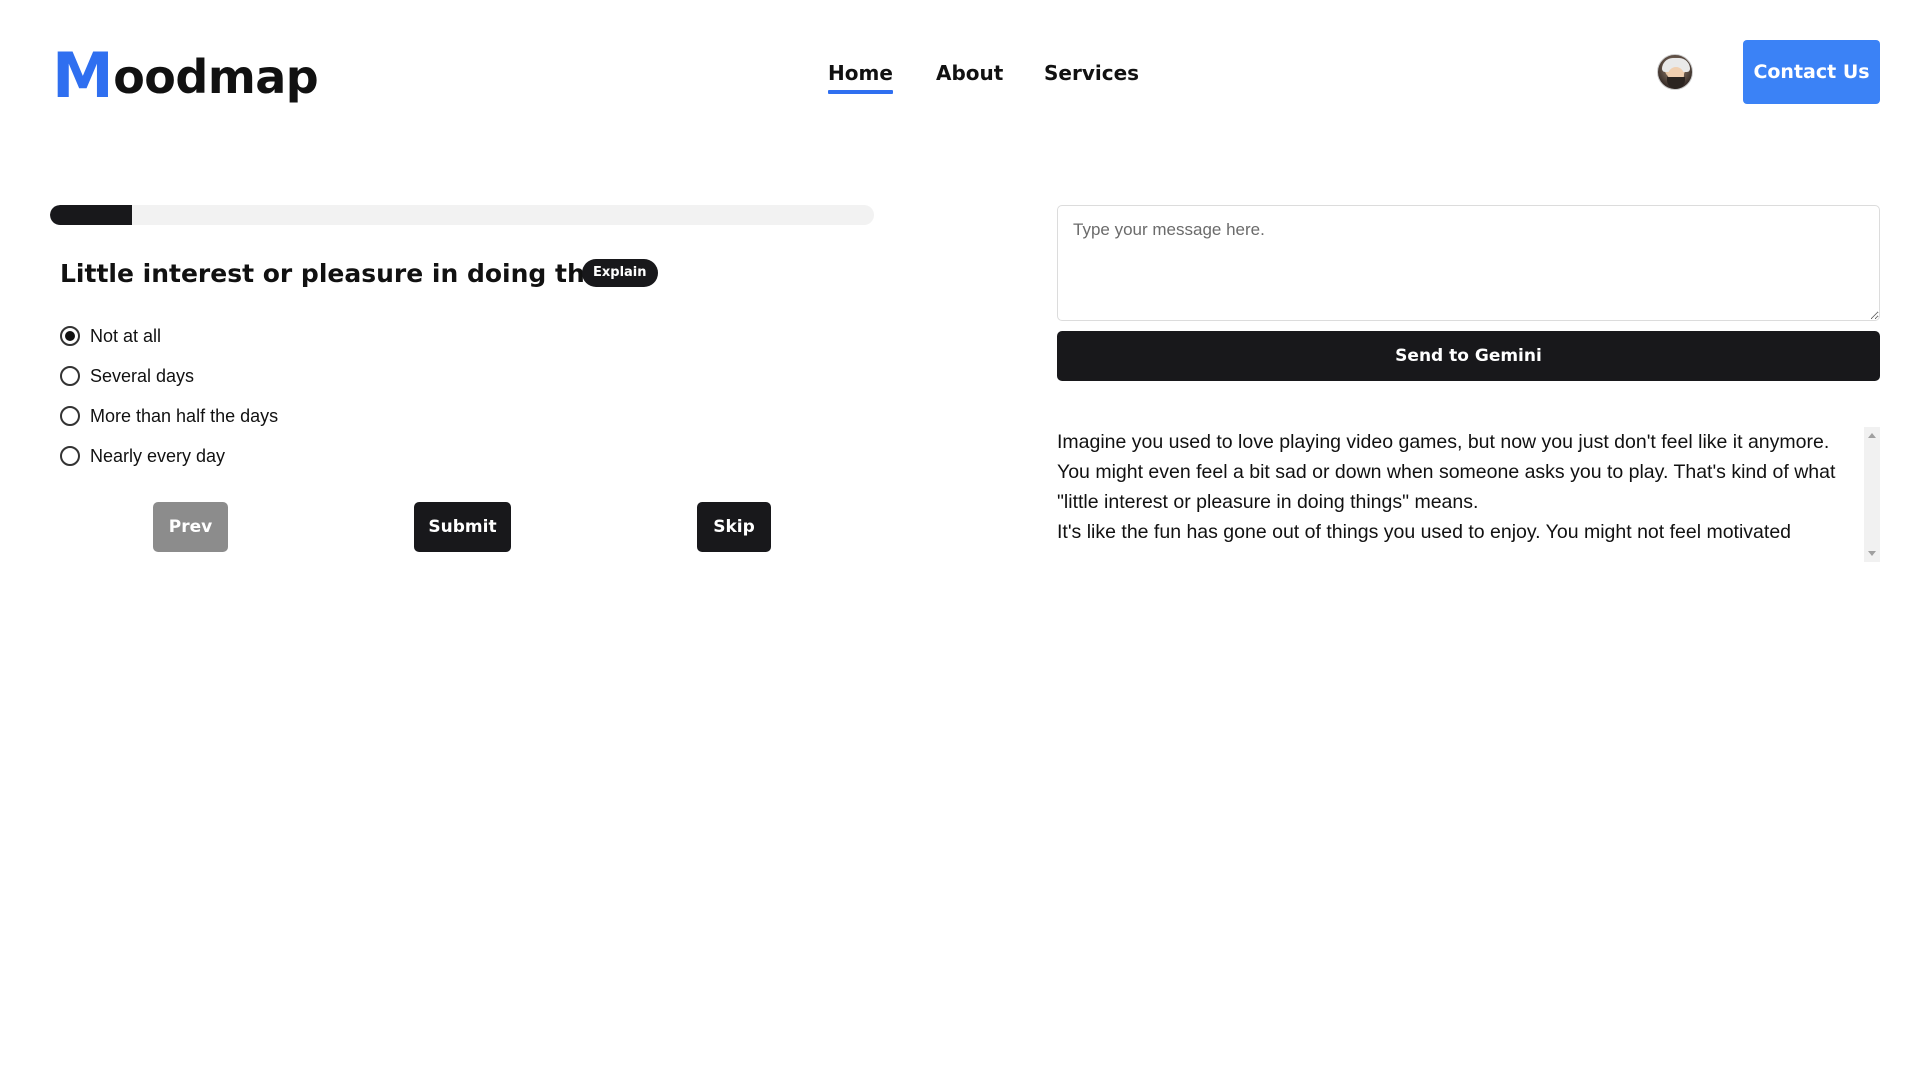 The height and width of the screenshot is (1080, 1920). I want to click on logo-initial: M, so click(83, 75).